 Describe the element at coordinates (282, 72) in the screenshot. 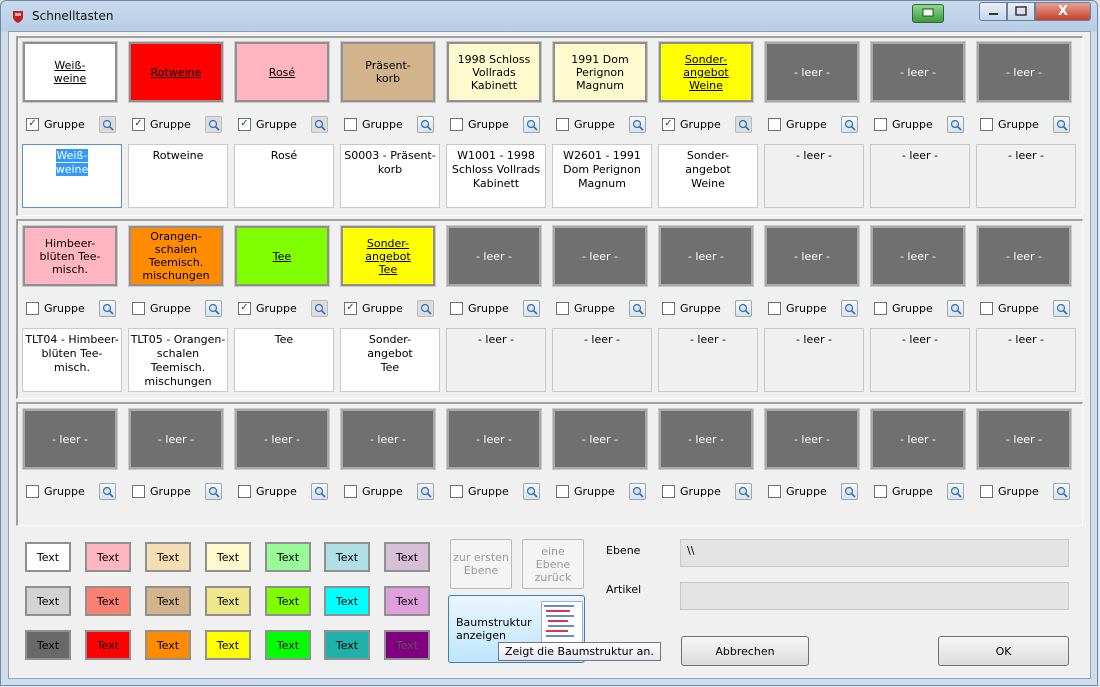

I see `shortcut-button: Rosé` at that location.